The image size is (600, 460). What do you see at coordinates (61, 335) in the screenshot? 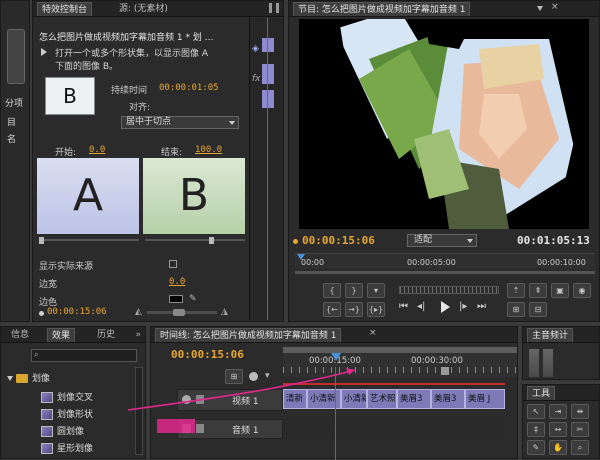
I see `tab-effects: 效果` at bounding box center [61, 335].